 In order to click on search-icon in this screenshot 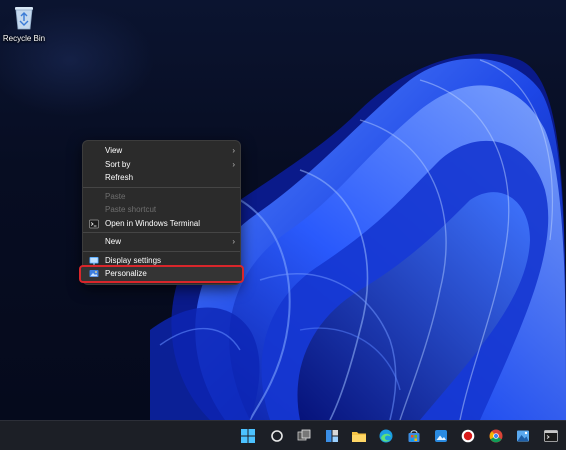, I will do `click(277, 436)`.